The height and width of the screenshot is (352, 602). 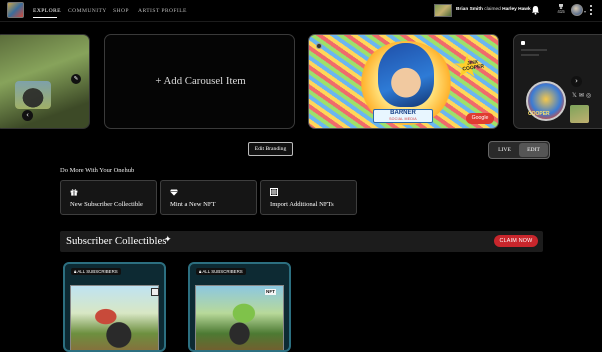 What do you see at coordinates (579, 114) in the screenshot?
I see `profile-thumbnail` at bounding box center [579, 114].